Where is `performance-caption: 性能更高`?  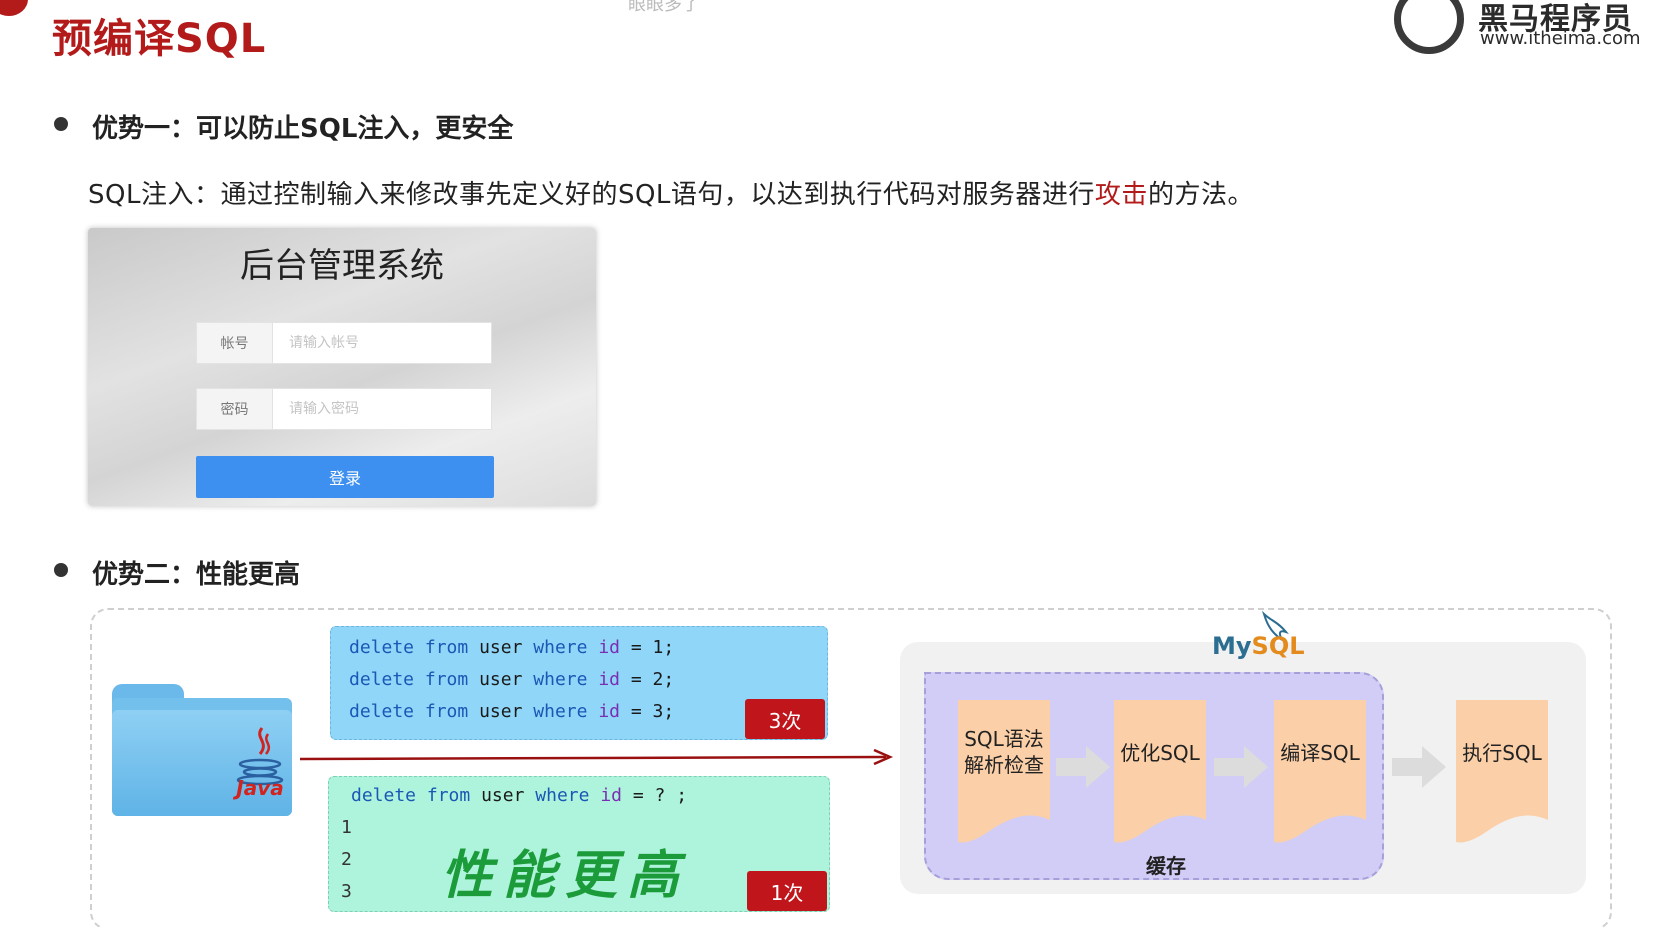
performance-caption: 性能更高 is located at coordinates (565, 876).